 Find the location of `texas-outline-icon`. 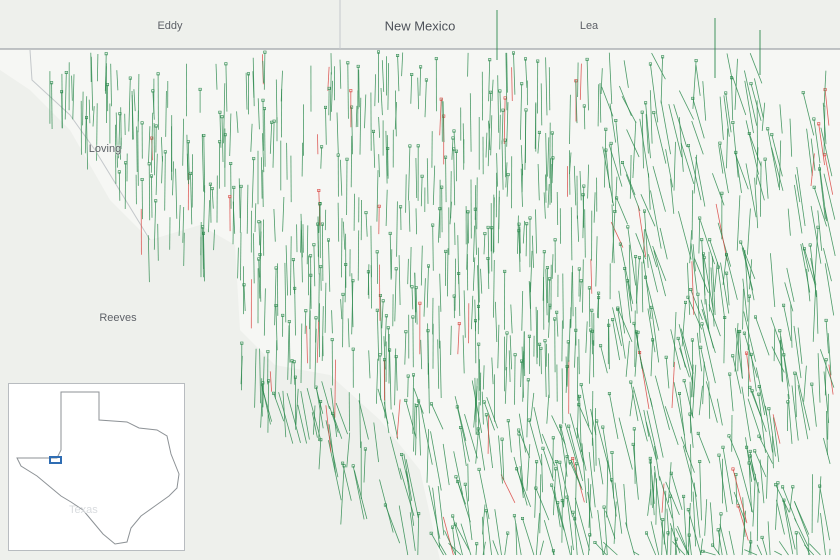

texas-outline-icon is located at coordinates (98, 468).